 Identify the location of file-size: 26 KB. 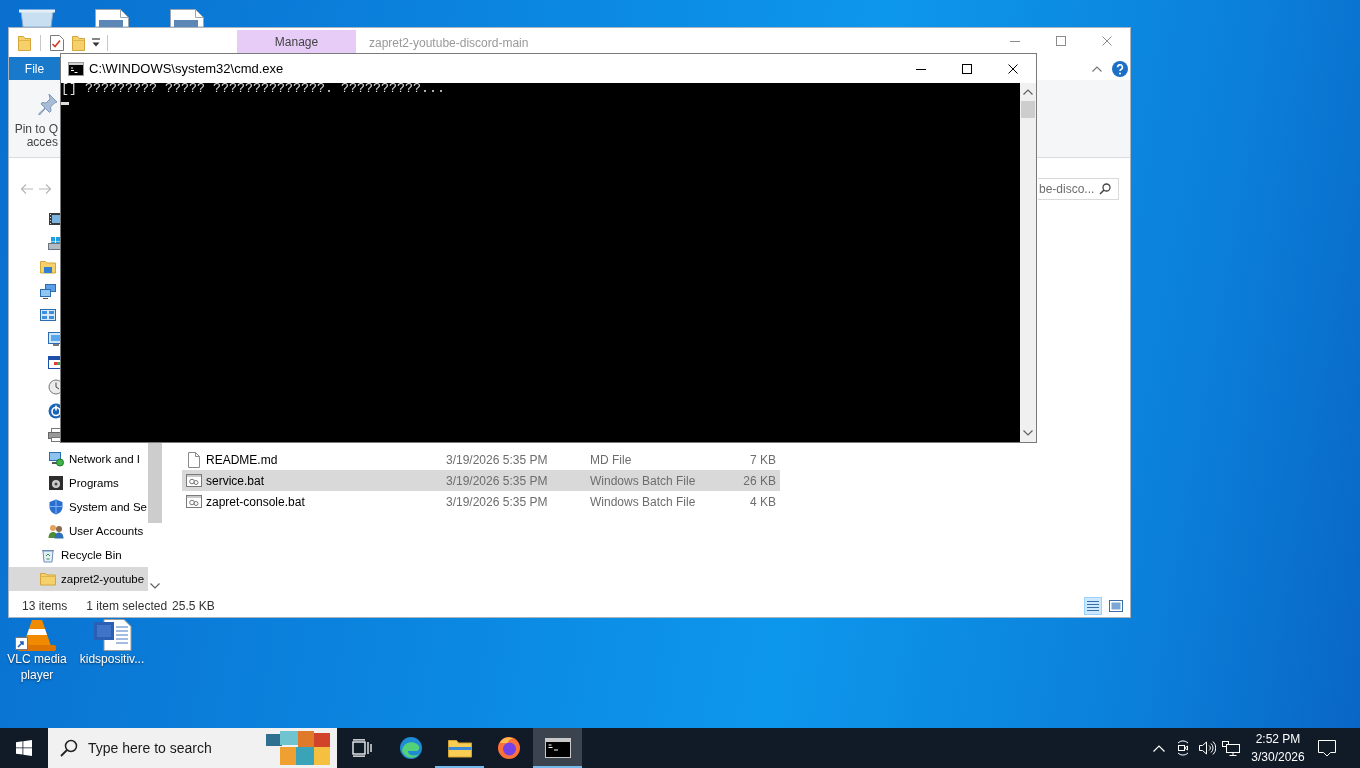
(759, 480).